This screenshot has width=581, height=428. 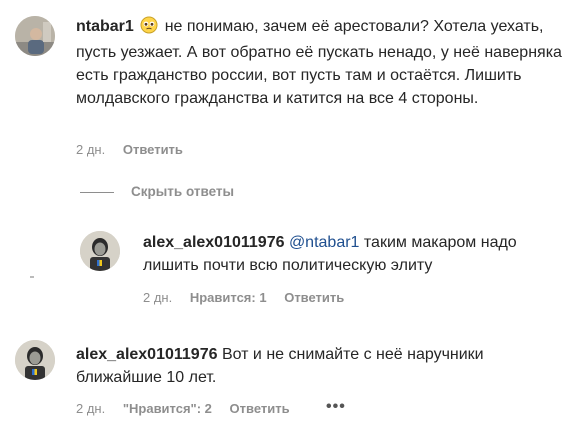 I want to click on likes-count: Нравится: 1, so click(x=228, y=297).